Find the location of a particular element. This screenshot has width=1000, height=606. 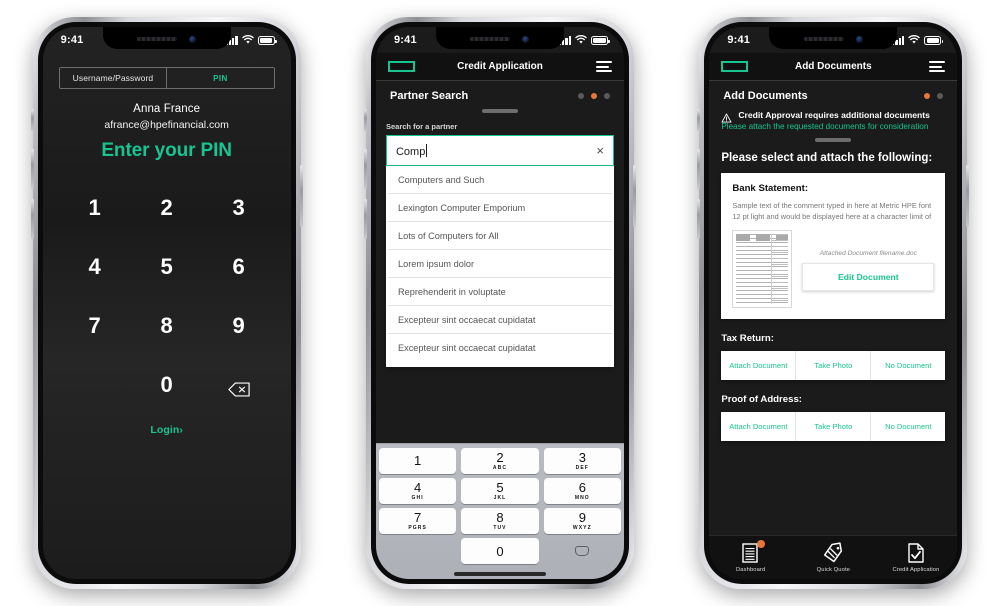

list-item: Reprehenderit in voluptate is located at coordinates (499, 292).